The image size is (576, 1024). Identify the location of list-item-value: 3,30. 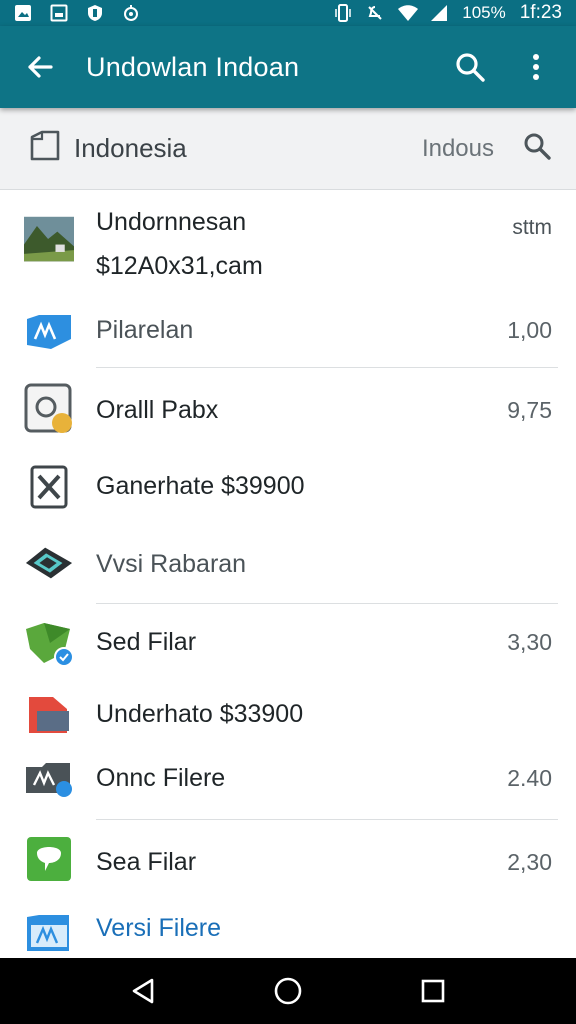
(529, 642).